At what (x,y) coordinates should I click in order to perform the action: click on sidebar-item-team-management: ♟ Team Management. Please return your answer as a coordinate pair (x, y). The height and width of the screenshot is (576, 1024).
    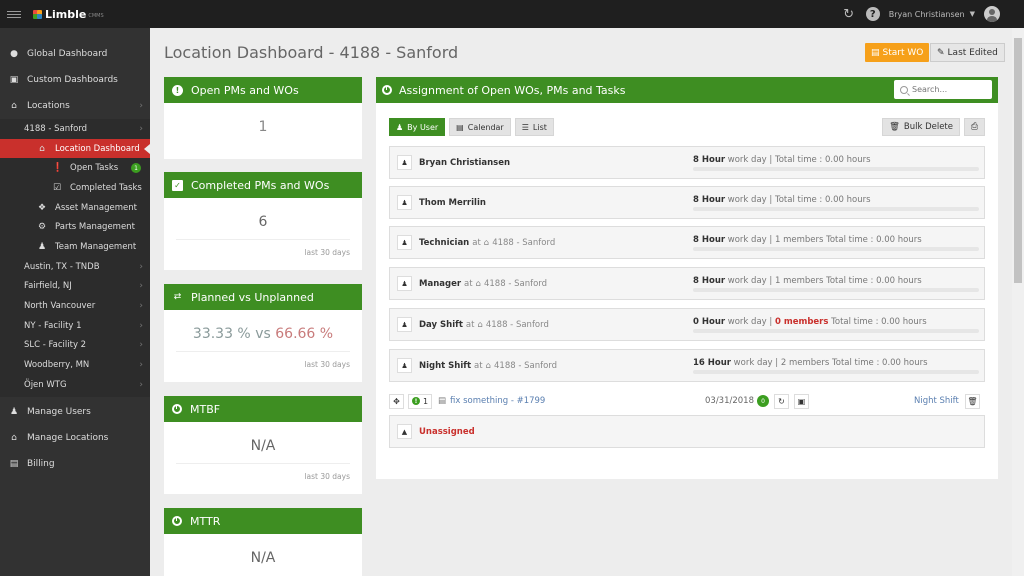
    Looking at the image, I should click on (75, 247).